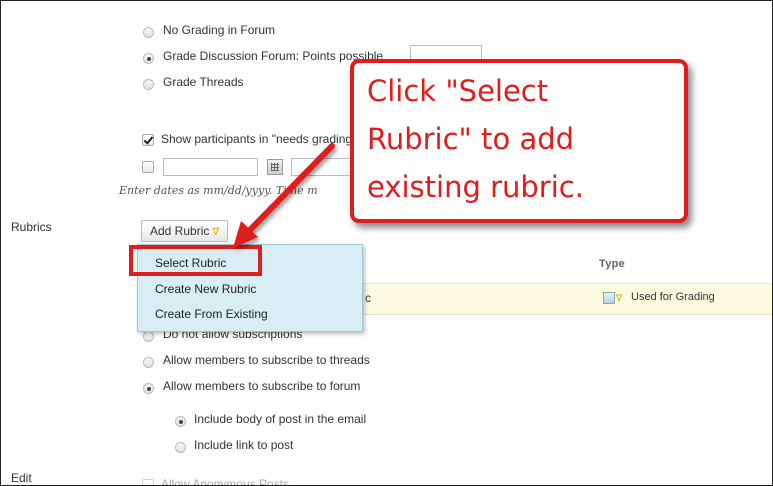  What do you see at coordinates (458, 91) in the screenshot?
I see `callout-line-1: Click "Select` at bounding box center [458, 91].